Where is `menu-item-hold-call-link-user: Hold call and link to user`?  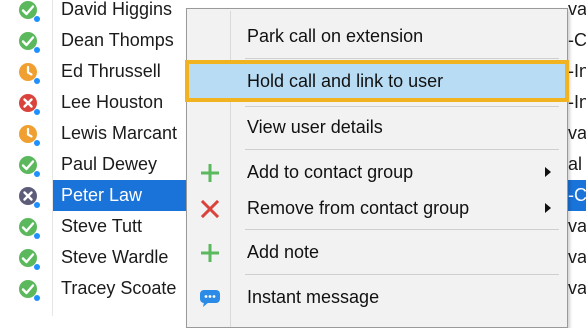
menu-item-hold-call-link-user: Hold call and link to user is located at coordinates (377, 81).